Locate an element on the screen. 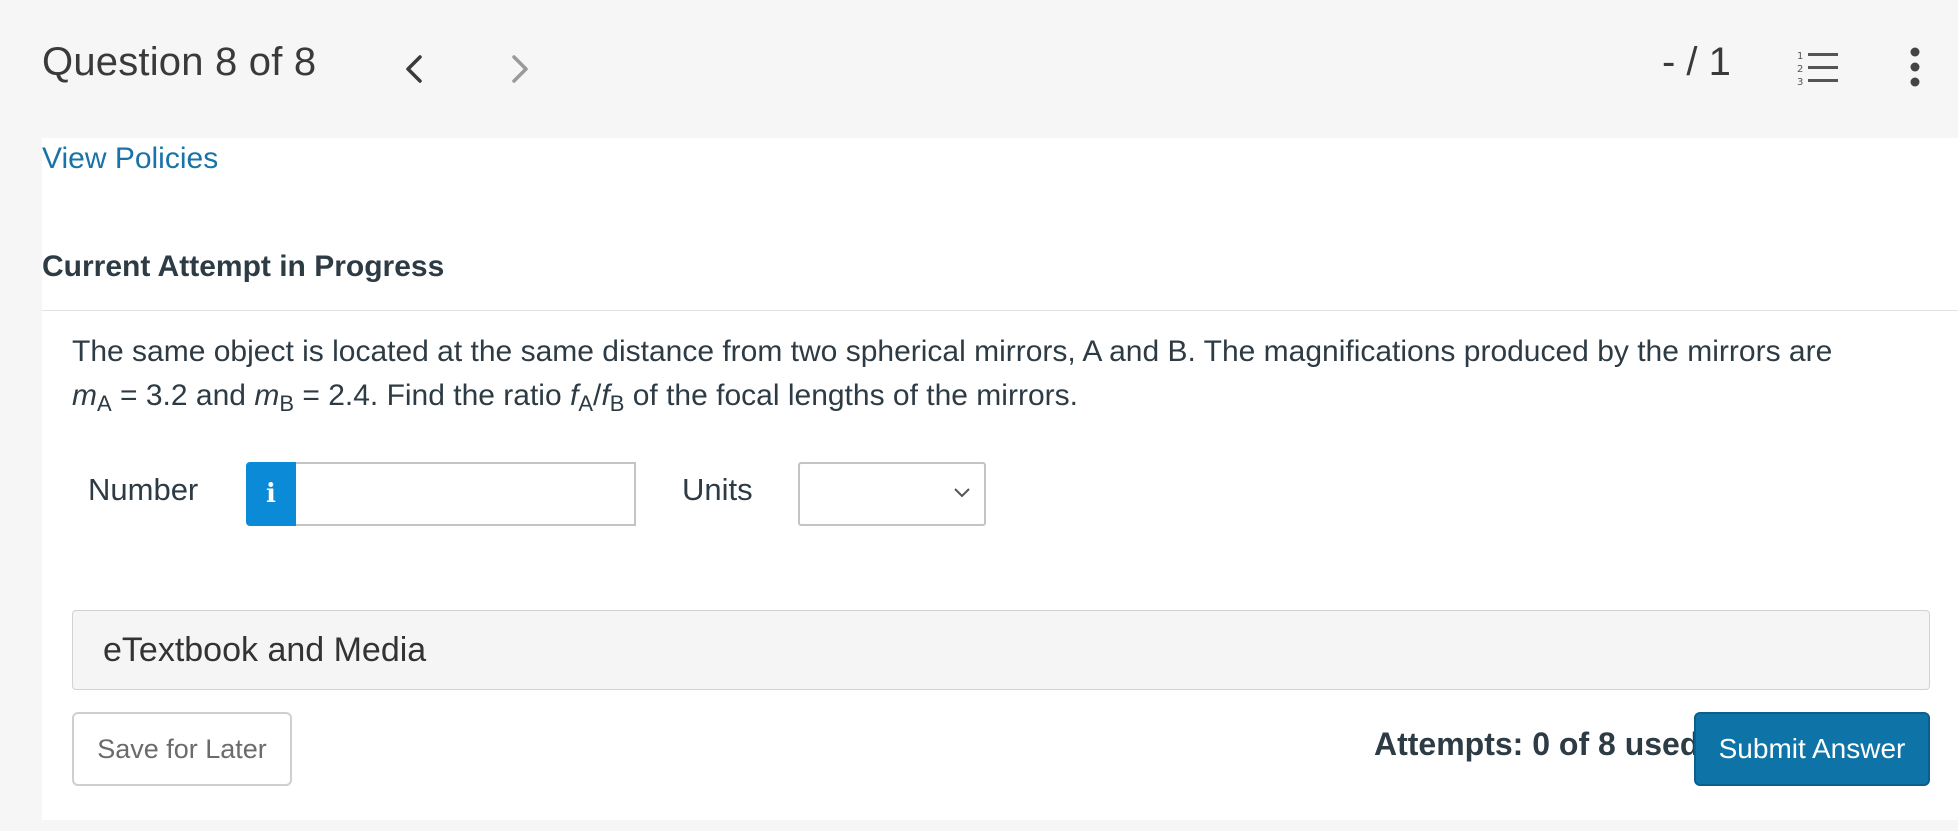  info-button: i is located at coordinates (271, 494).